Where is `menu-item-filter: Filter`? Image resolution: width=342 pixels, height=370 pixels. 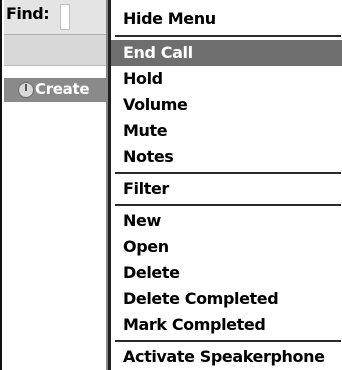 menu-item-filter: Filter is located at coordinates (226, 189).